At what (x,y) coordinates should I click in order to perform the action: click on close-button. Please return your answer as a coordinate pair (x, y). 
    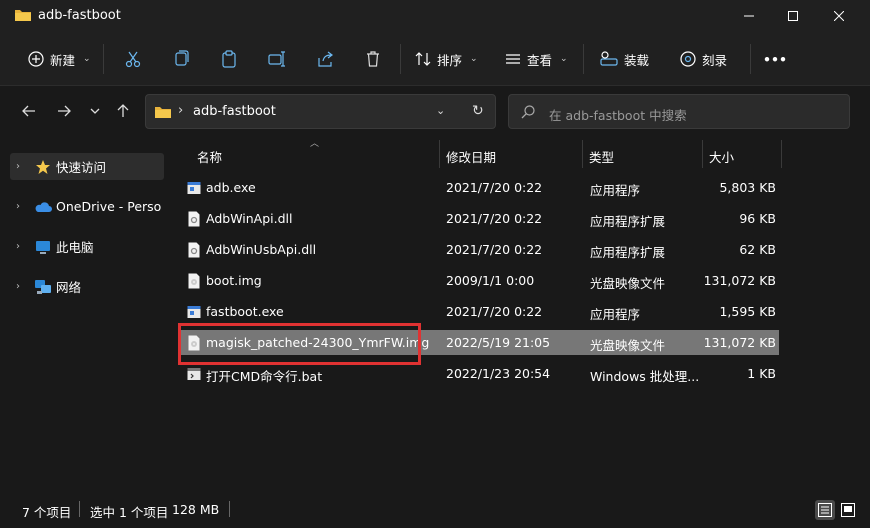
    Looking at the image, I should click on (839, 16).